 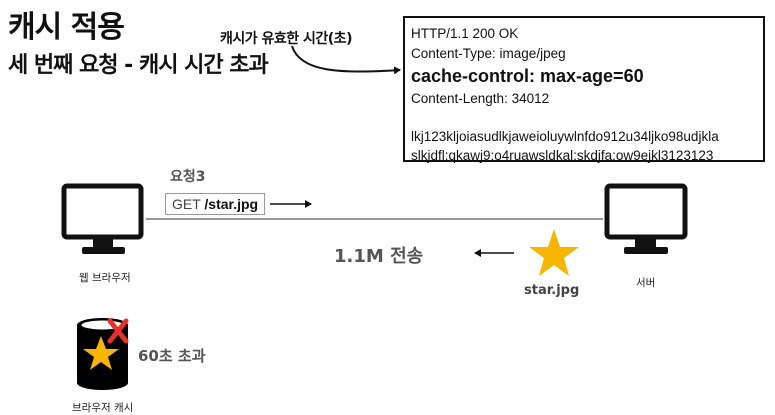 I want to click on server-monitor-icon, so click(x=646, y=218).